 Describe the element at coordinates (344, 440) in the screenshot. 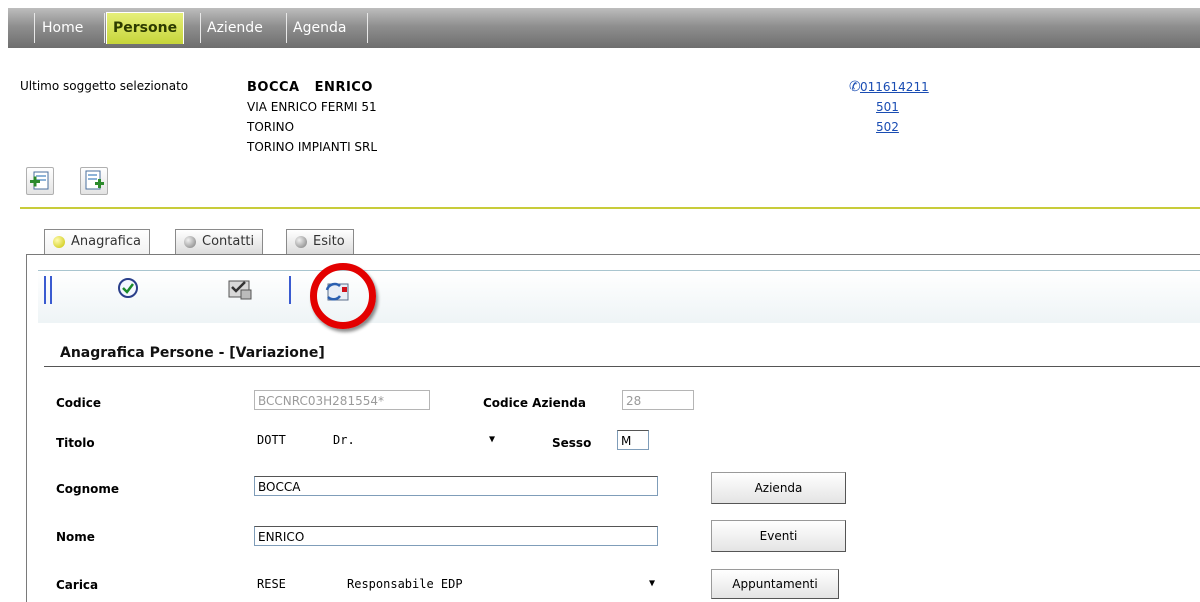

I see `titolo-text: Dr.` at that location.